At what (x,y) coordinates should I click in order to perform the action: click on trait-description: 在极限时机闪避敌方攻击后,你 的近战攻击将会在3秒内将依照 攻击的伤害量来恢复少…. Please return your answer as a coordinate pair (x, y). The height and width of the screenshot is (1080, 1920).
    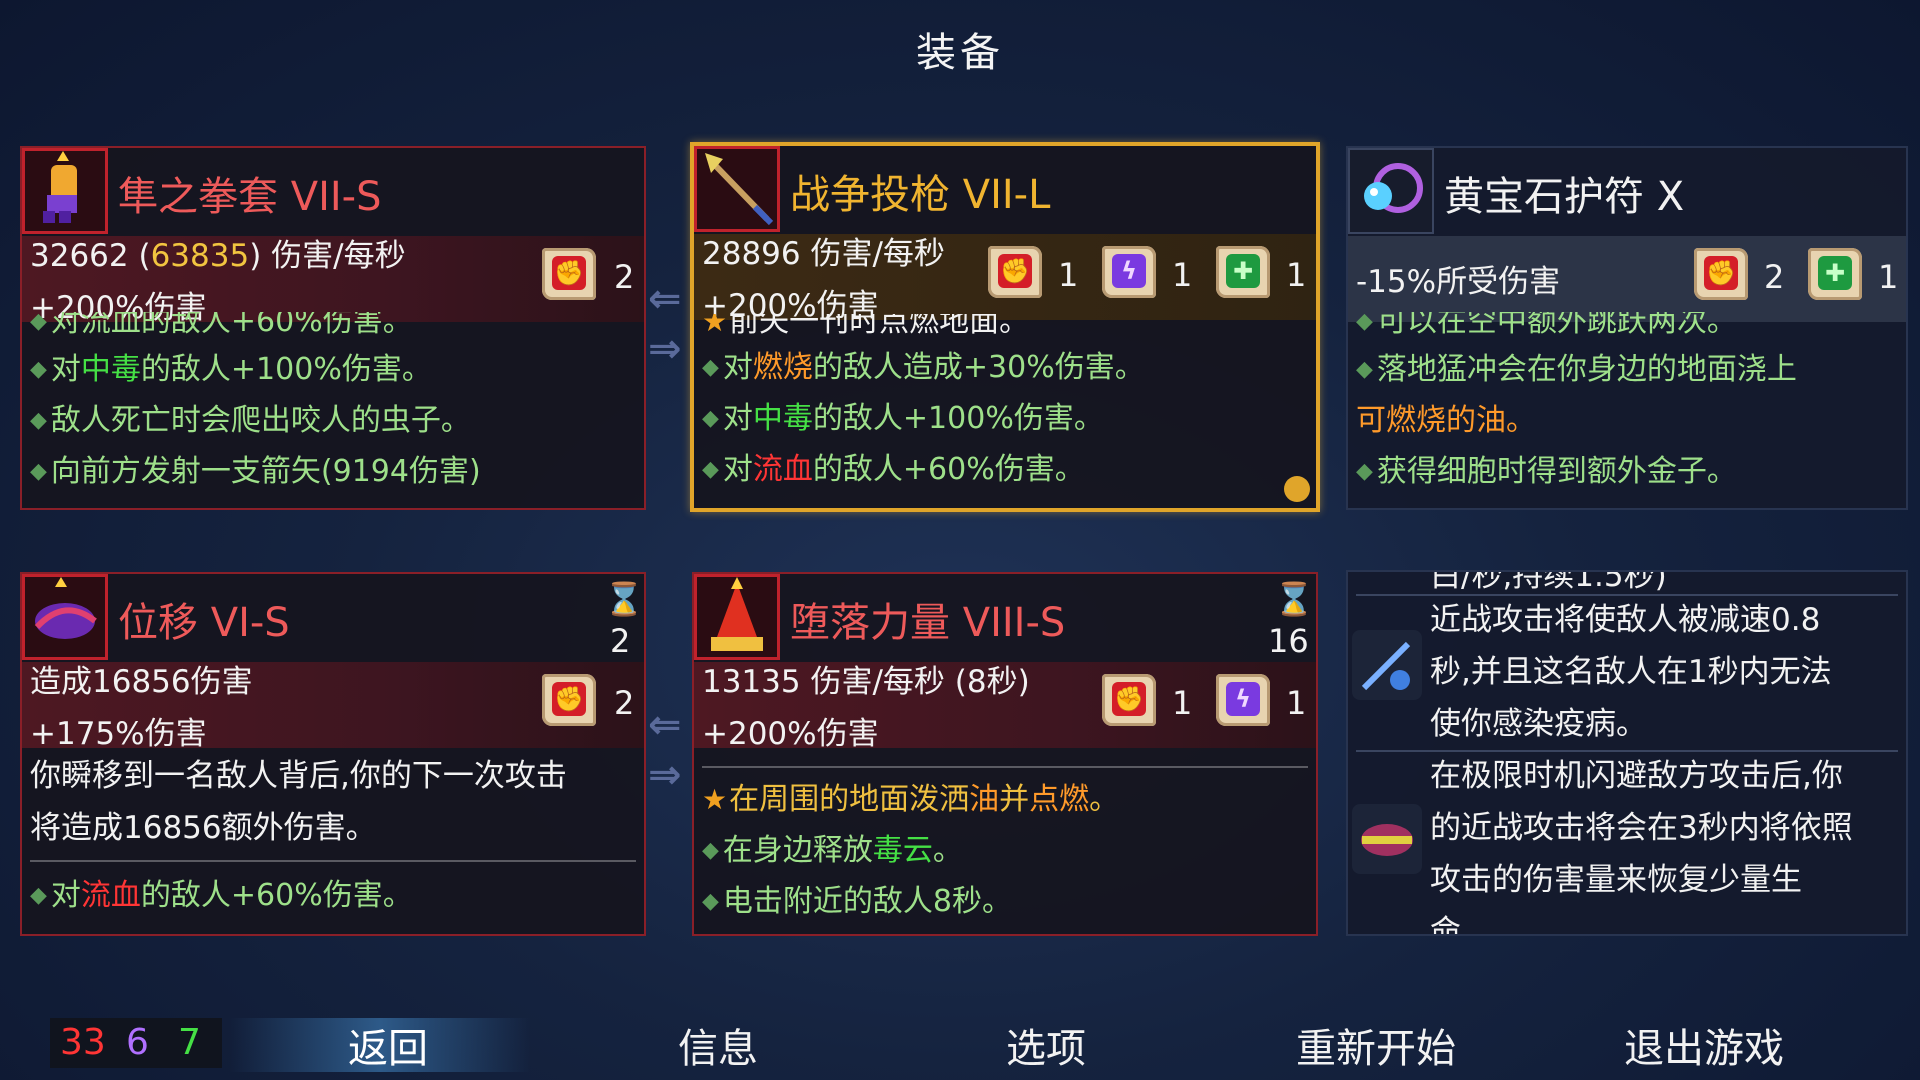
    Looking at the image, I should click on (1641, 847).